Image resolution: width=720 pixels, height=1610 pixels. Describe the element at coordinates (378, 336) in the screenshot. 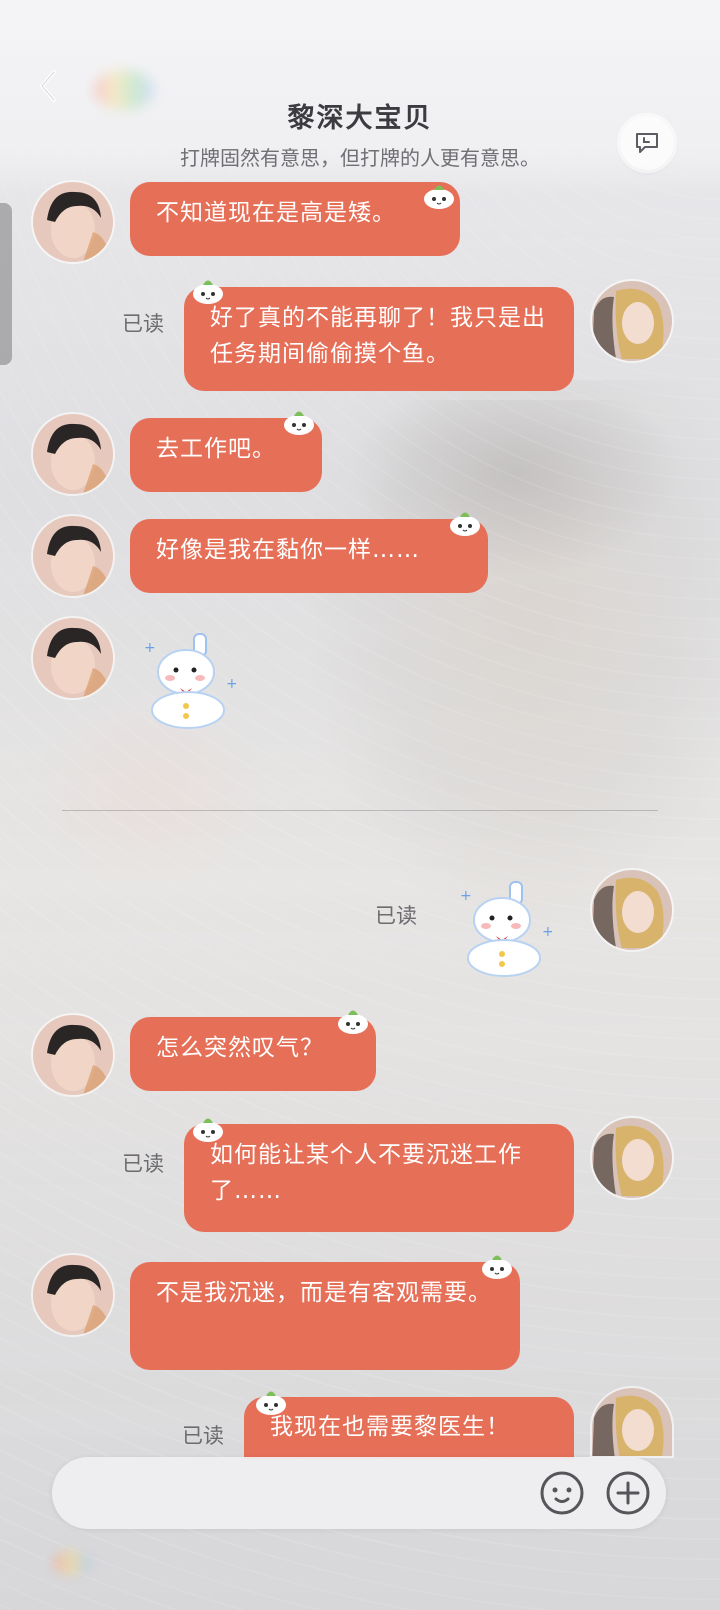

I see `message-text: 好了真的不能再聊了！我只是出任务期间偷偷摸个鱼。` at that location.